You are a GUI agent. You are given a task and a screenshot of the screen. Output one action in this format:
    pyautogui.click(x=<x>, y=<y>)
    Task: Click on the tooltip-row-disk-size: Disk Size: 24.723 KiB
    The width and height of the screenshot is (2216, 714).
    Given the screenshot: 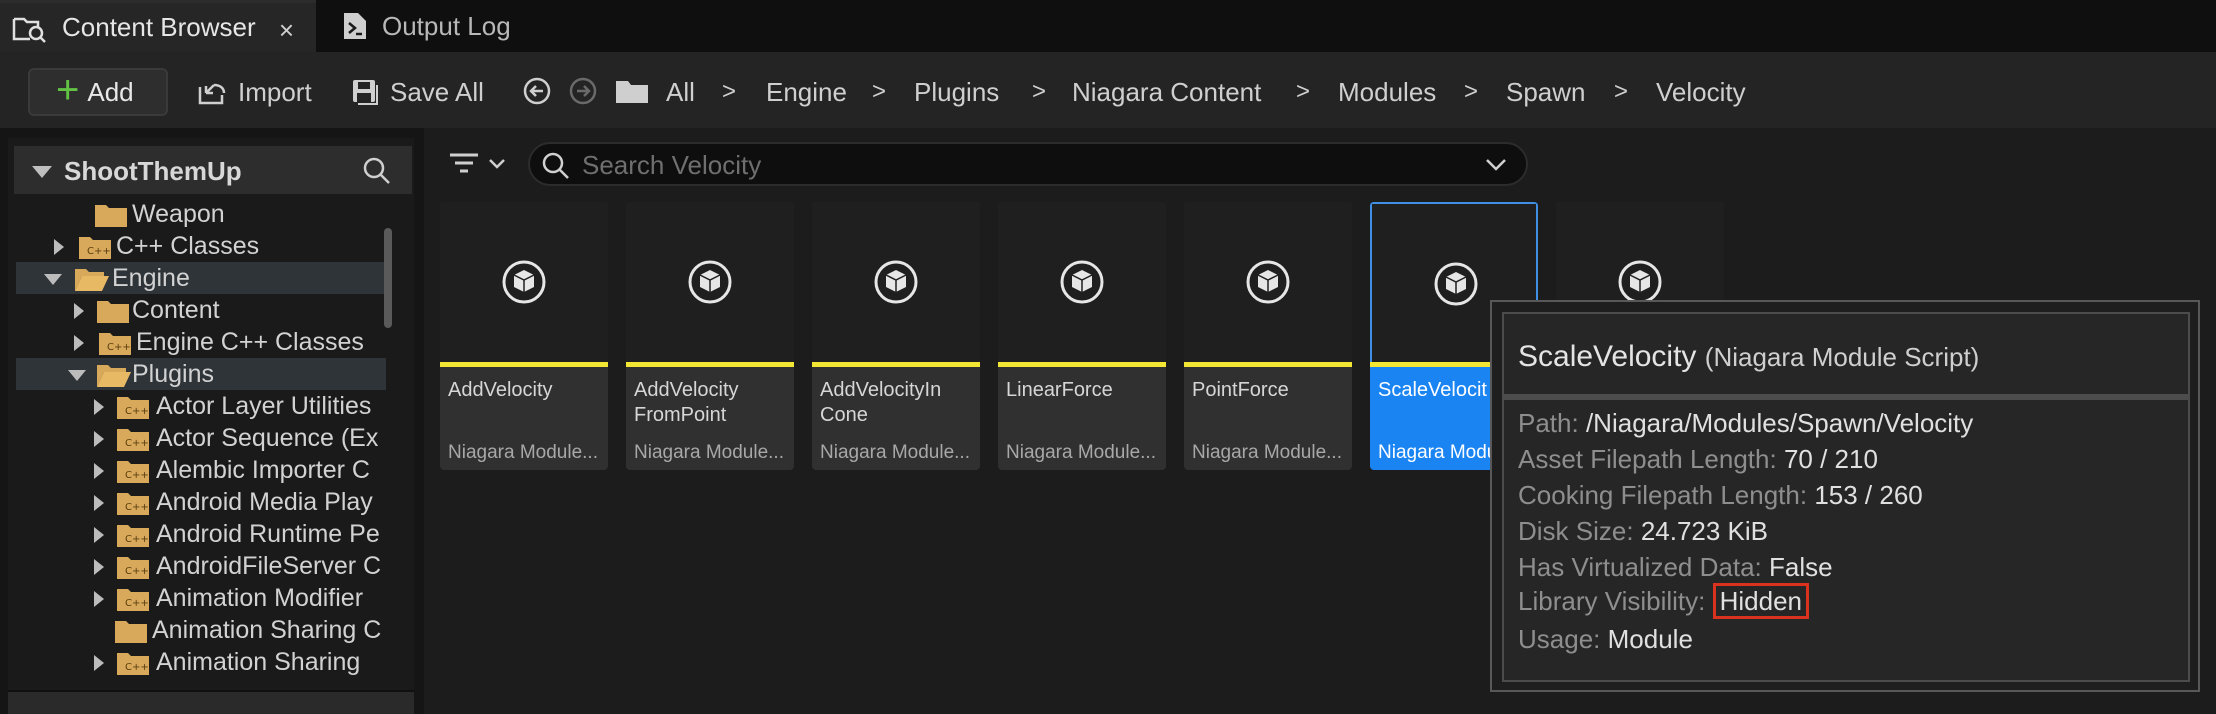 What is the action you would take?
    pyautogui.click(x=1643, y=531)
    